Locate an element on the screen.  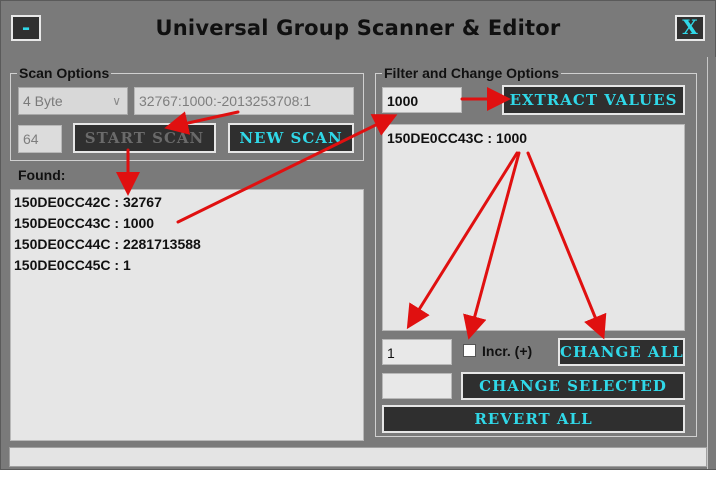
title-bar: - Universal Group Scanner & Editor X is located at coordinates (358, 28).